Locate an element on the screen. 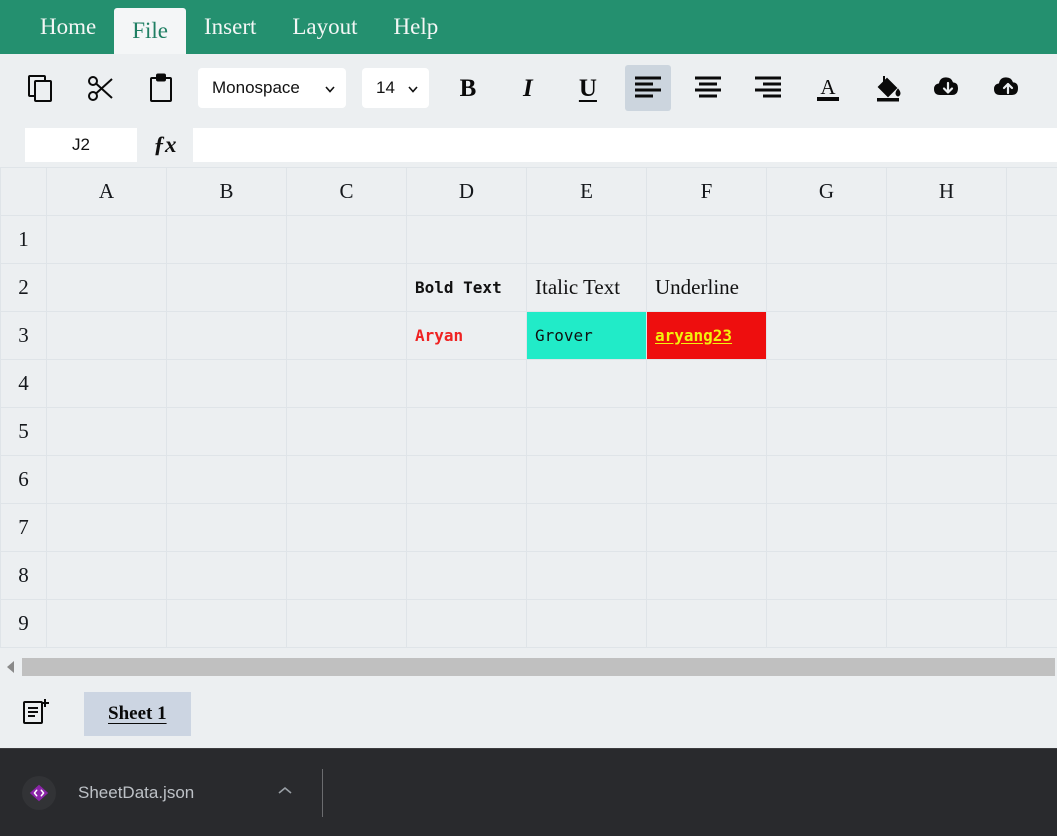 The height and width of the screenshot is (836, 1057). font-family-select: Monospace is located at coordinates (272, 88).